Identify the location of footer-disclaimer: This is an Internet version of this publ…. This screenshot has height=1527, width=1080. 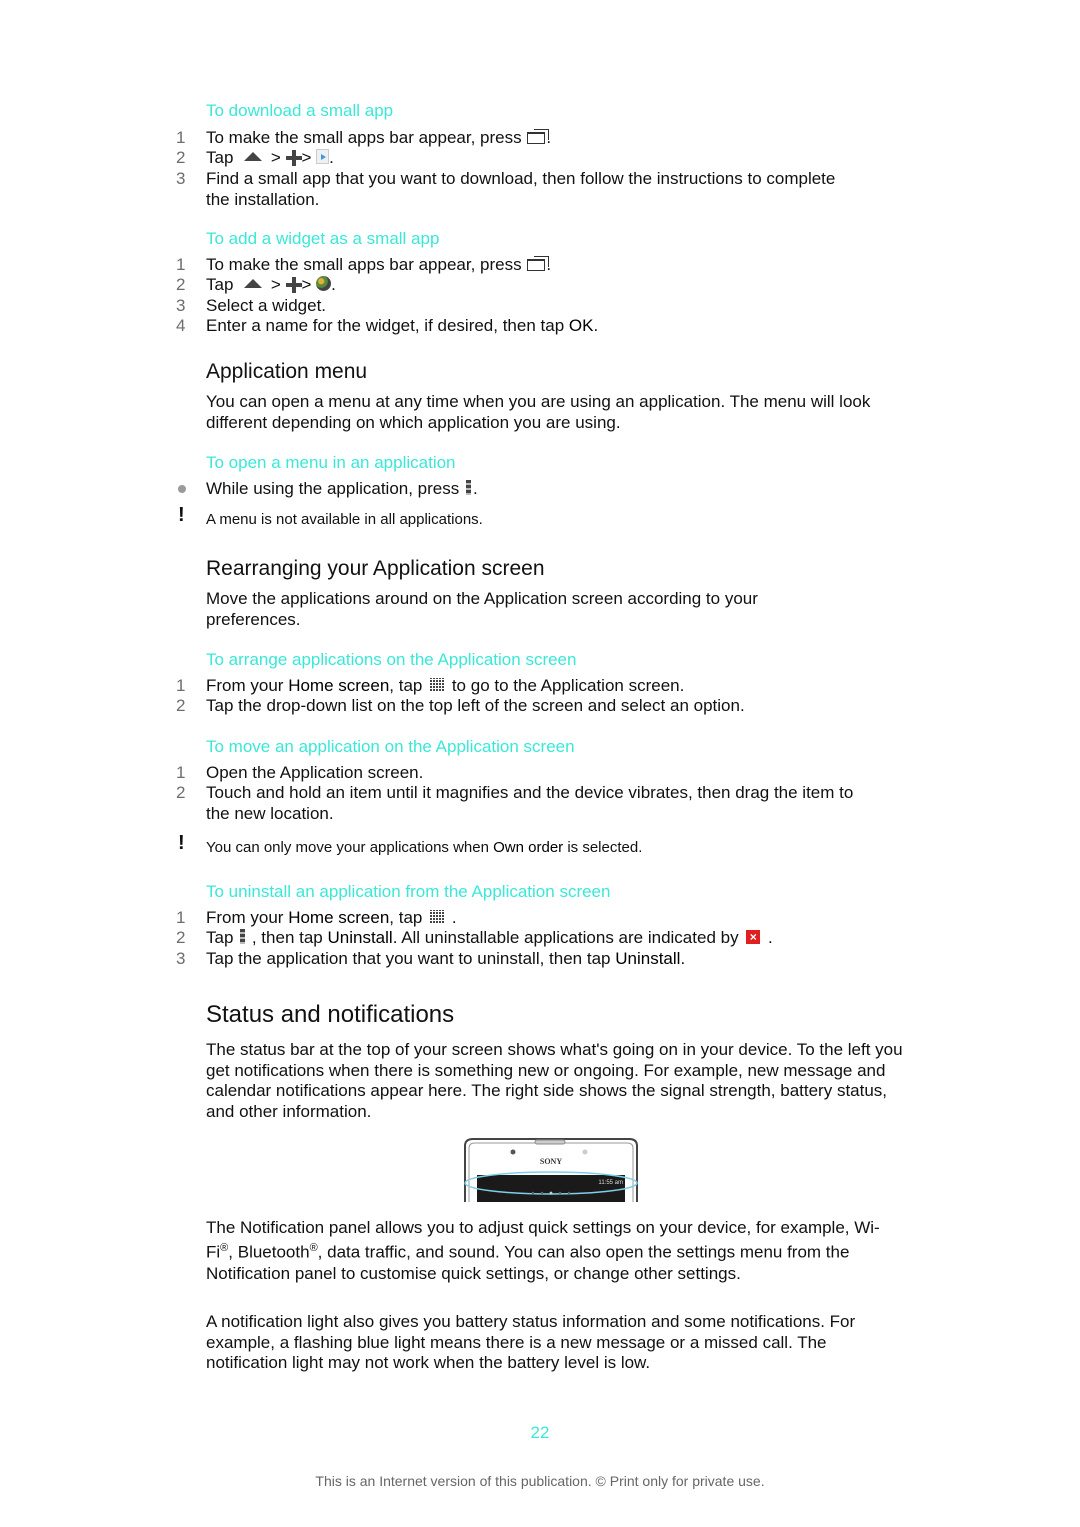
(540, 1481).